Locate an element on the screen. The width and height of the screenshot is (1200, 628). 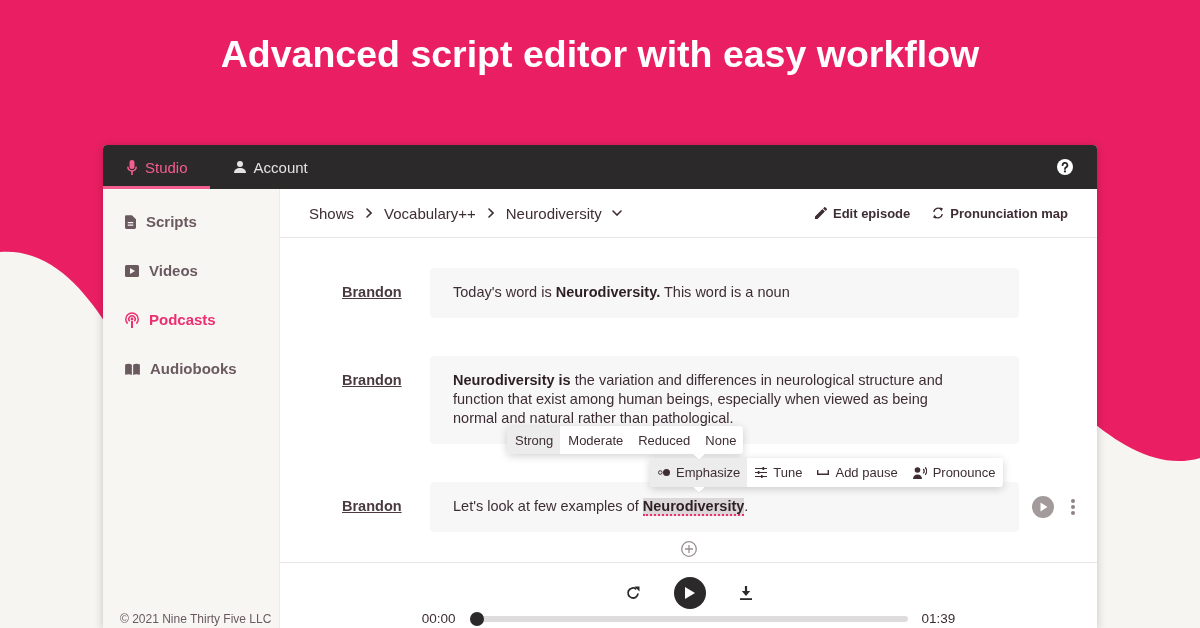
sidebar-item: Audiobooks is located at coordinates (176, 368).